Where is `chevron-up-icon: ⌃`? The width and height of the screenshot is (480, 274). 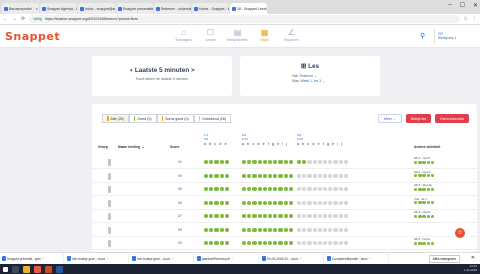
chevron-up-icon: ⌃ is located at coordinates (43, 259).